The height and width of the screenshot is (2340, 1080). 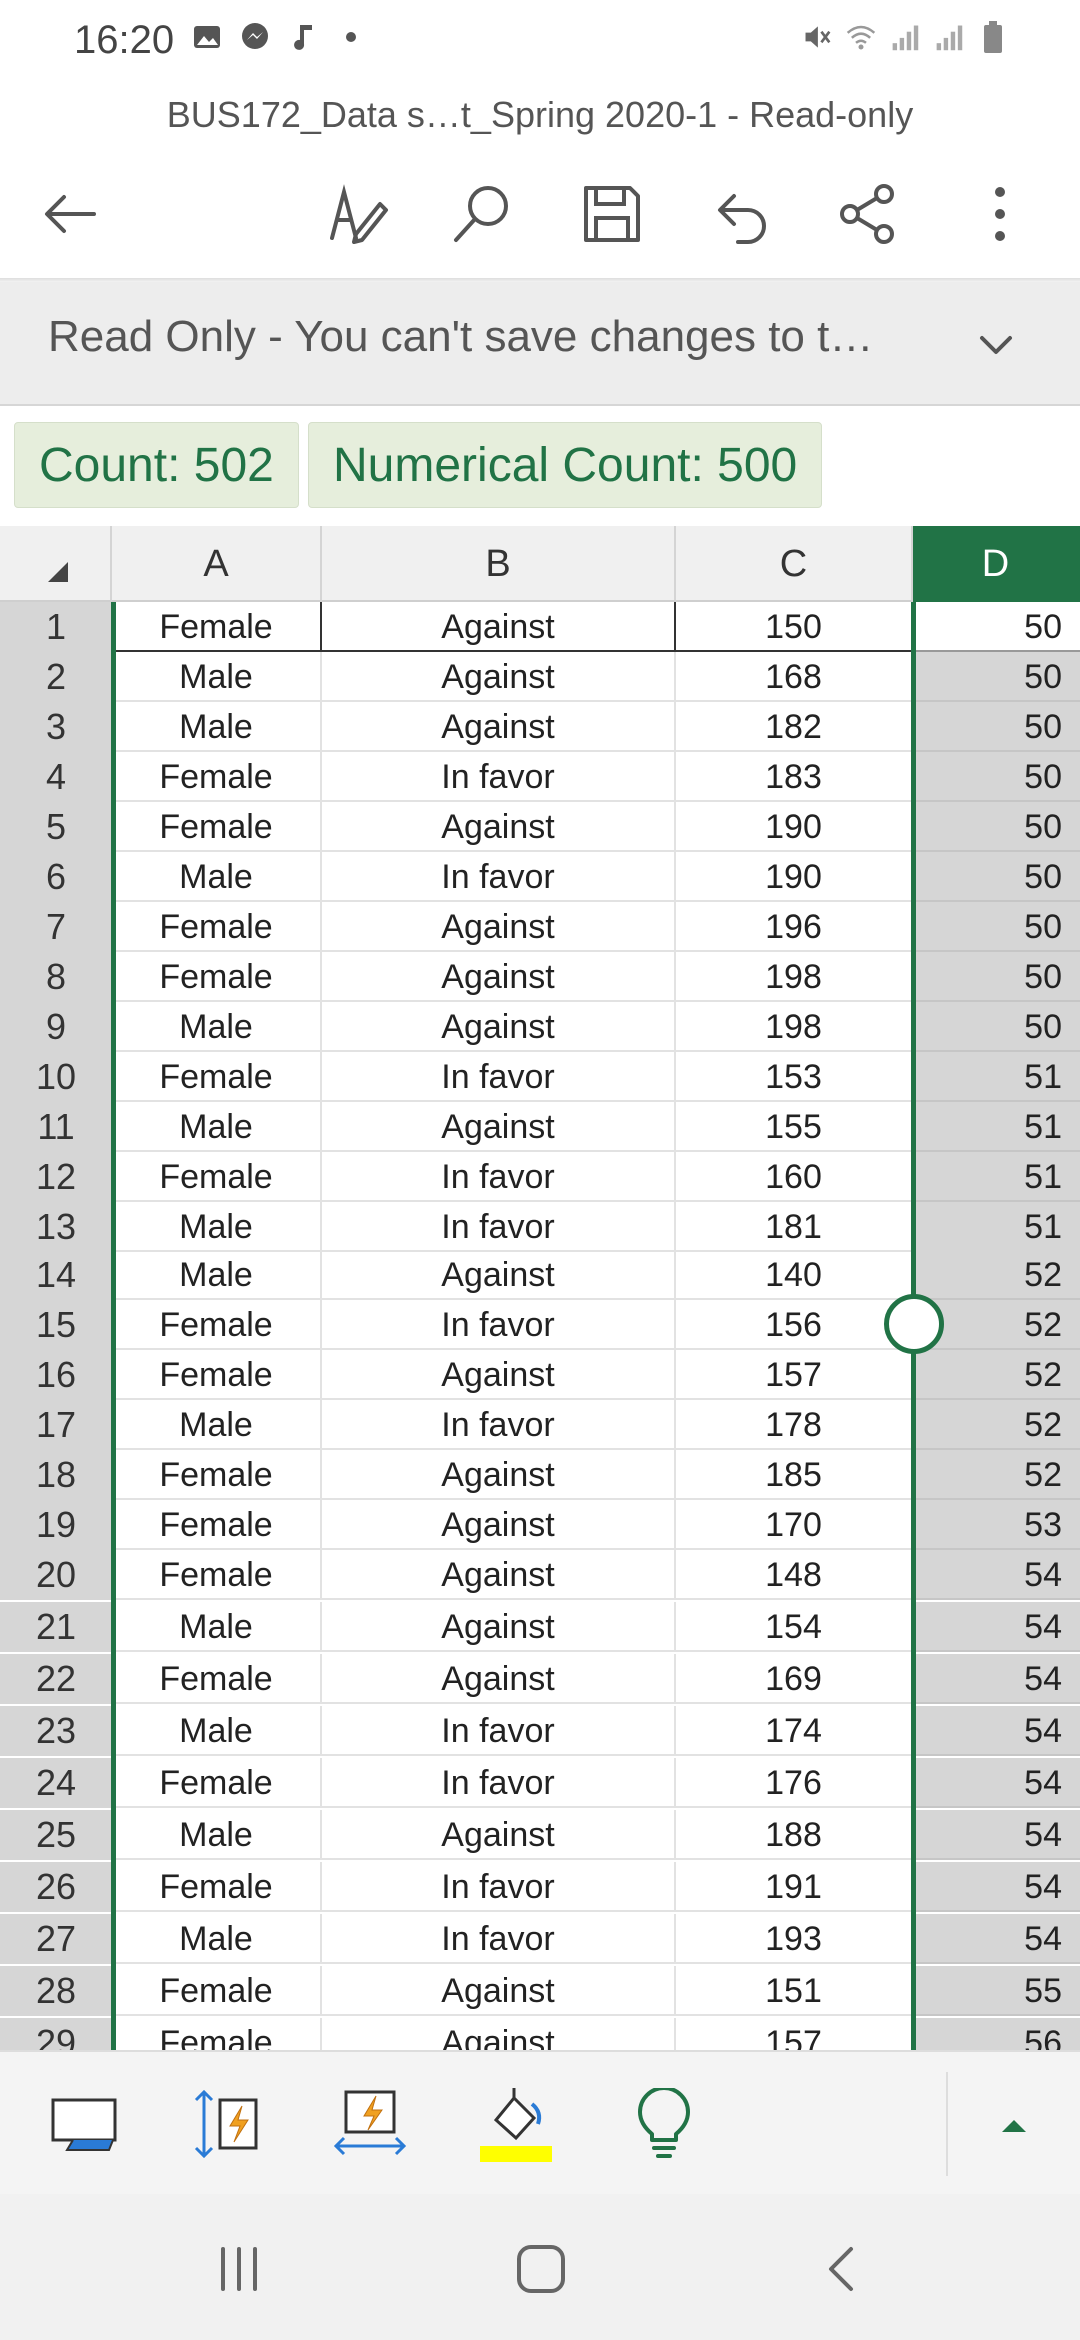 I want to click on row-header: 12, so click(x=56, y=1177).